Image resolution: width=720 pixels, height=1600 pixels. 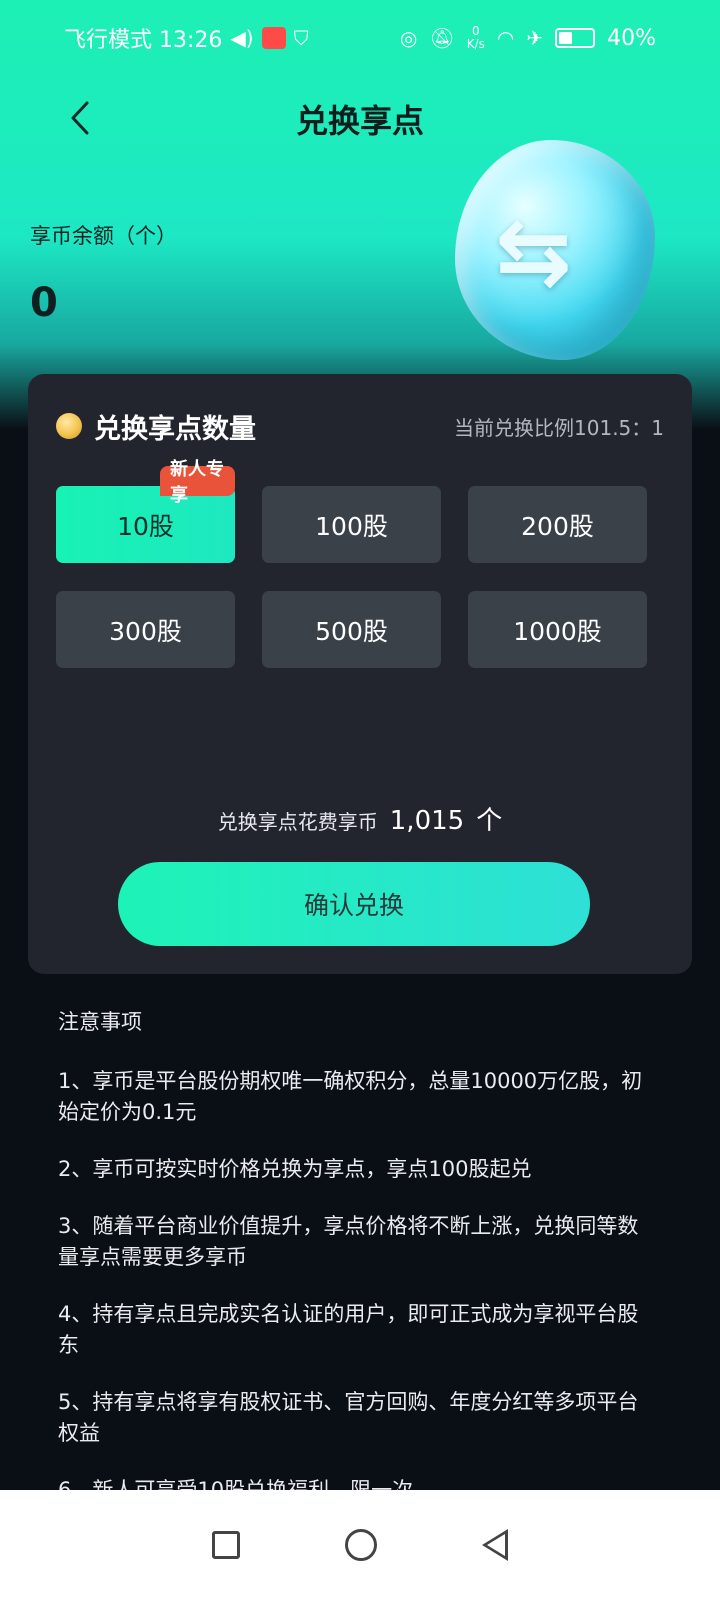 I want to click on amount-option-label: 300股, so click(x=145, y=631).